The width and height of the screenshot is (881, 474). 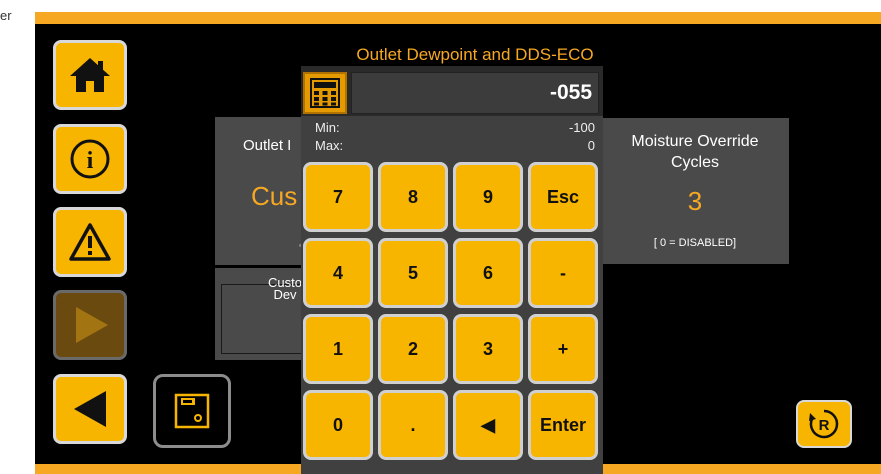 I want to click on warning-icon, so click(x=90, y=242).